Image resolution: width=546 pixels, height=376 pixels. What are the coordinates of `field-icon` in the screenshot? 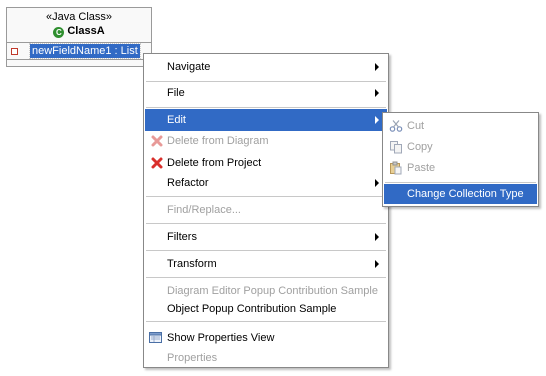 It's located at (14, 51).